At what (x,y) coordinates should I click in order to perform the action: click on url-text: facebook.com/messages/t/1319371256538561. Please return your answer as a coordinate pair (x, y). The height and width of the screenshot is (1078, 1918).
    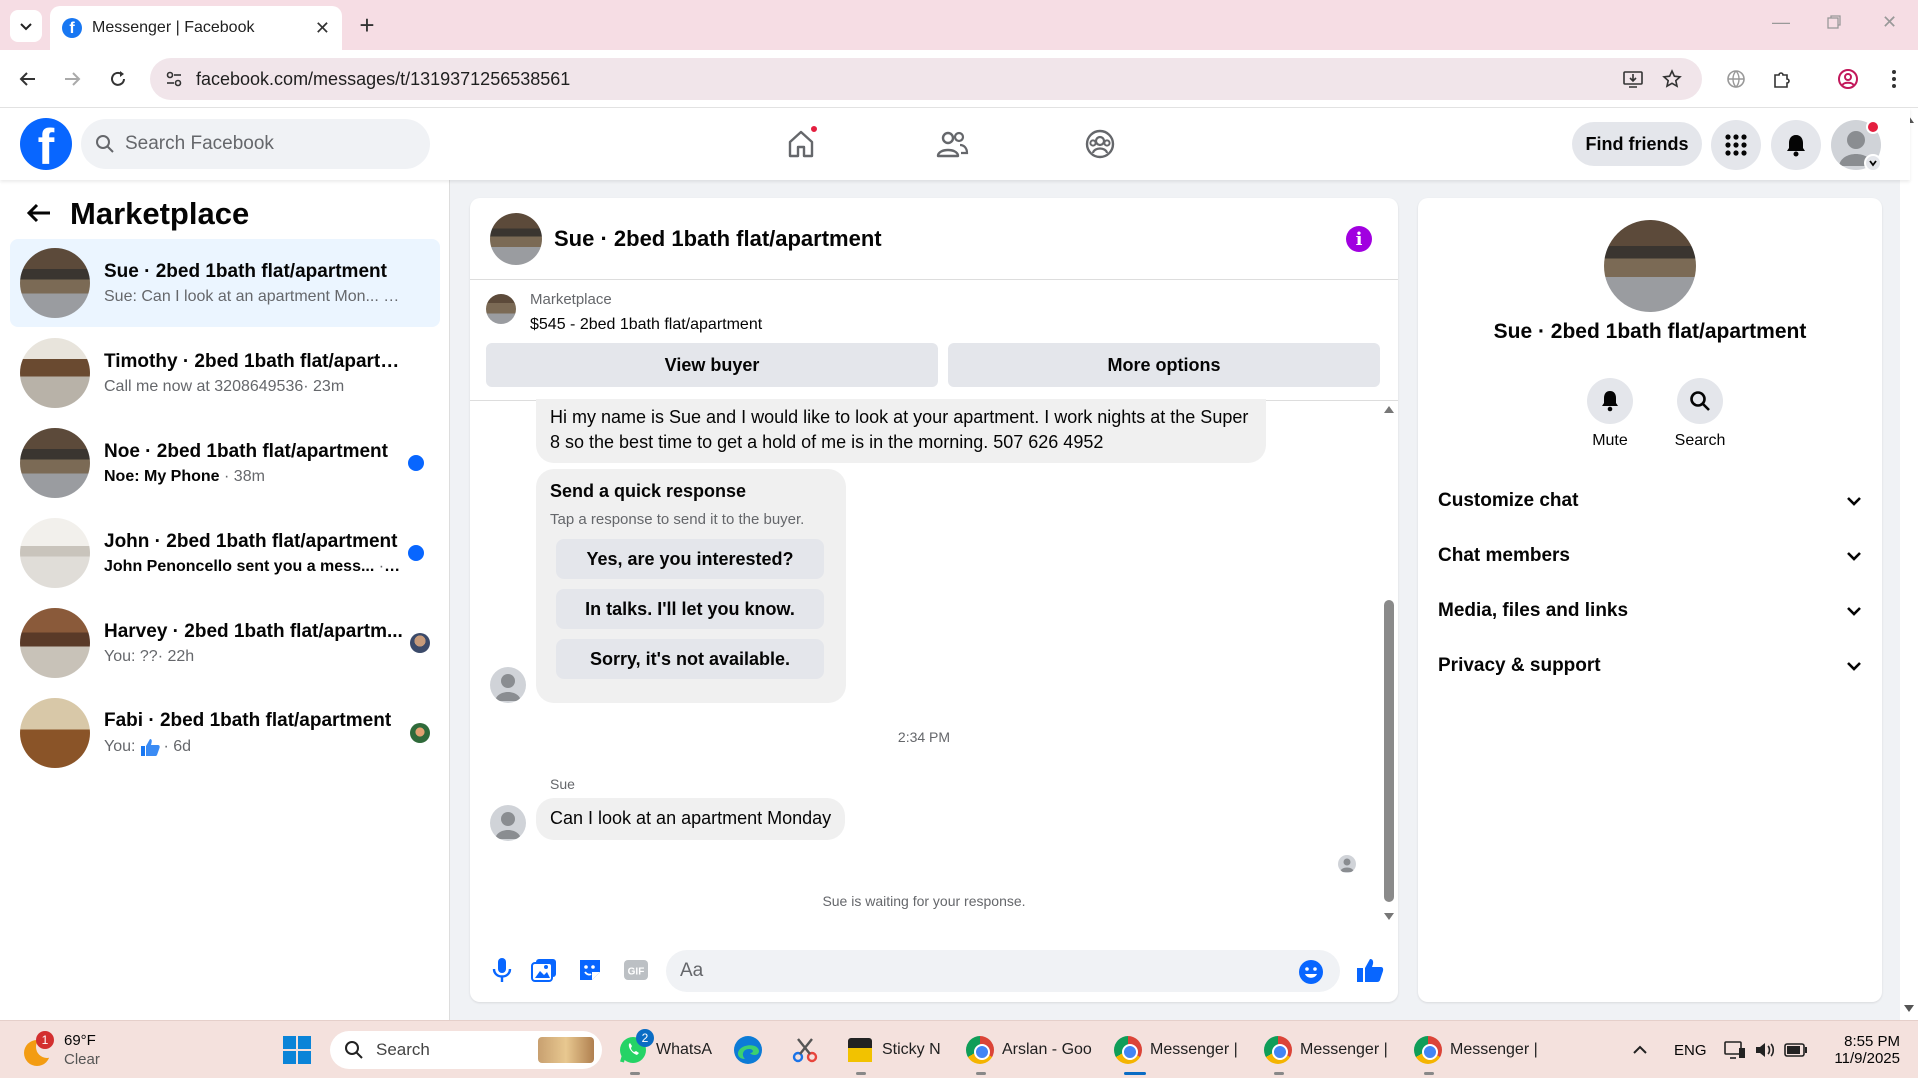
    Looking at the image, I should click on (383, 78).